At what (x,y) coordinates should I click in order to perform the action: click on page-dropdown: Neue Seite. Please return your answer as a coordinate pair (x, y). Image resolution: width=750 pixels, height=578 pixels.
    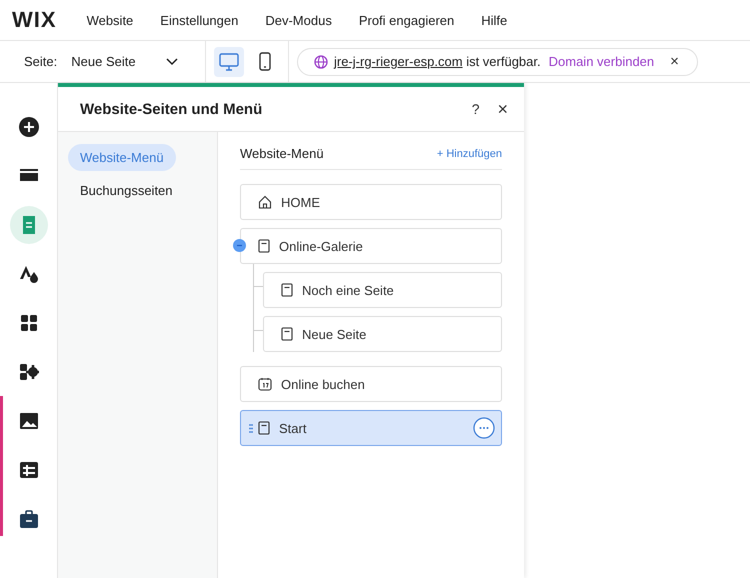
    Looking at the image, I should click on (124, 61).